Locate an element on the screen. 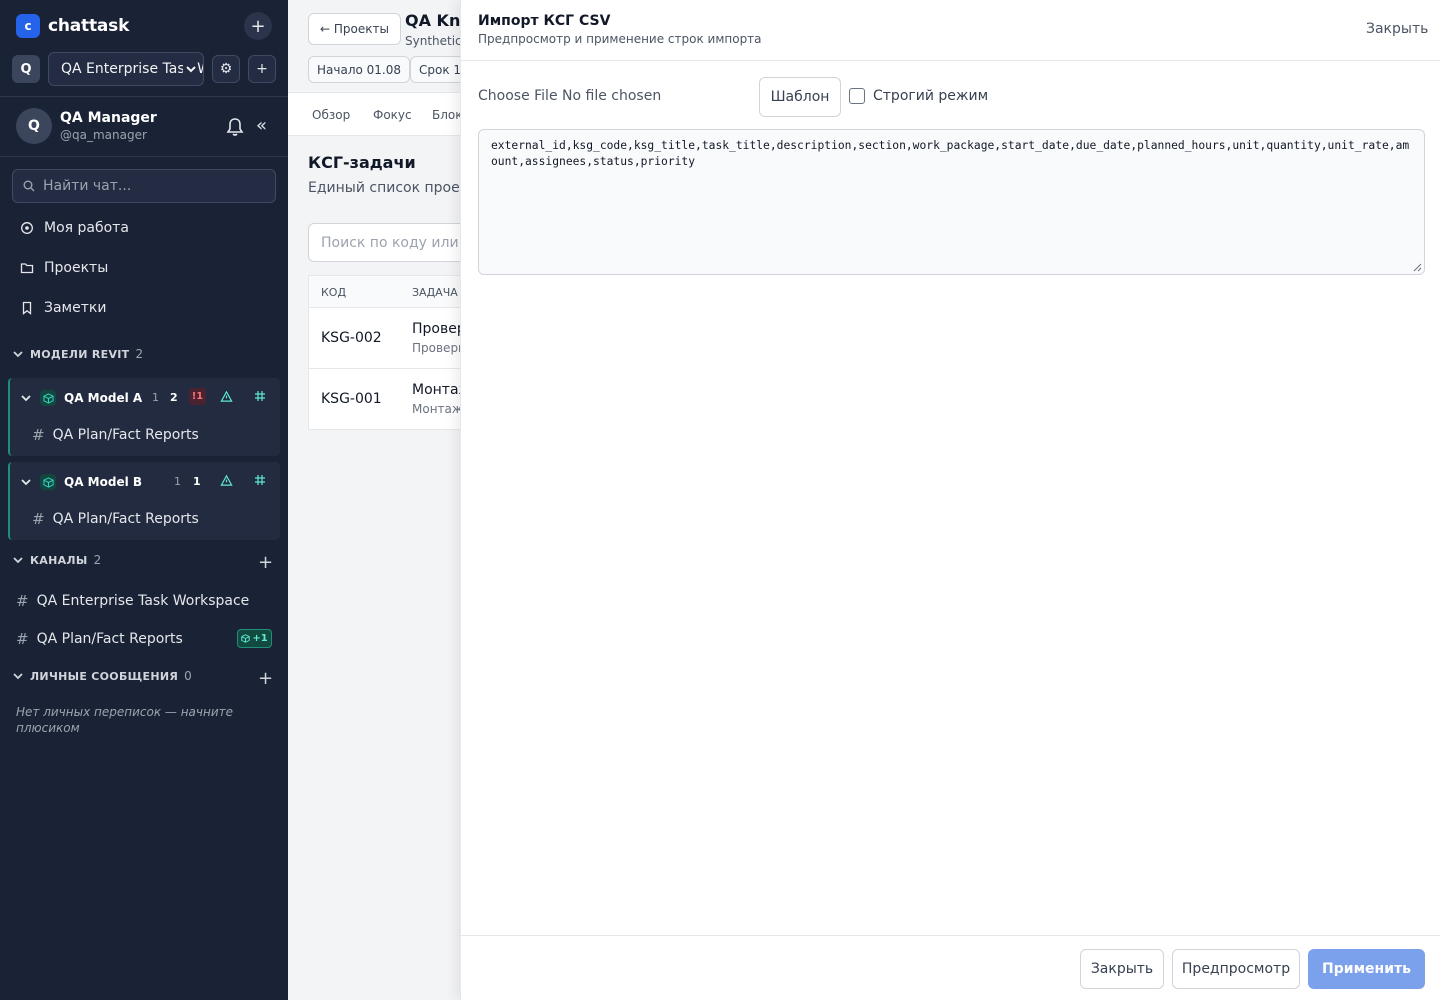 The image size is (1440, 1000). workspace-settings-button: ⚙ is located at coordinates (226, 69).